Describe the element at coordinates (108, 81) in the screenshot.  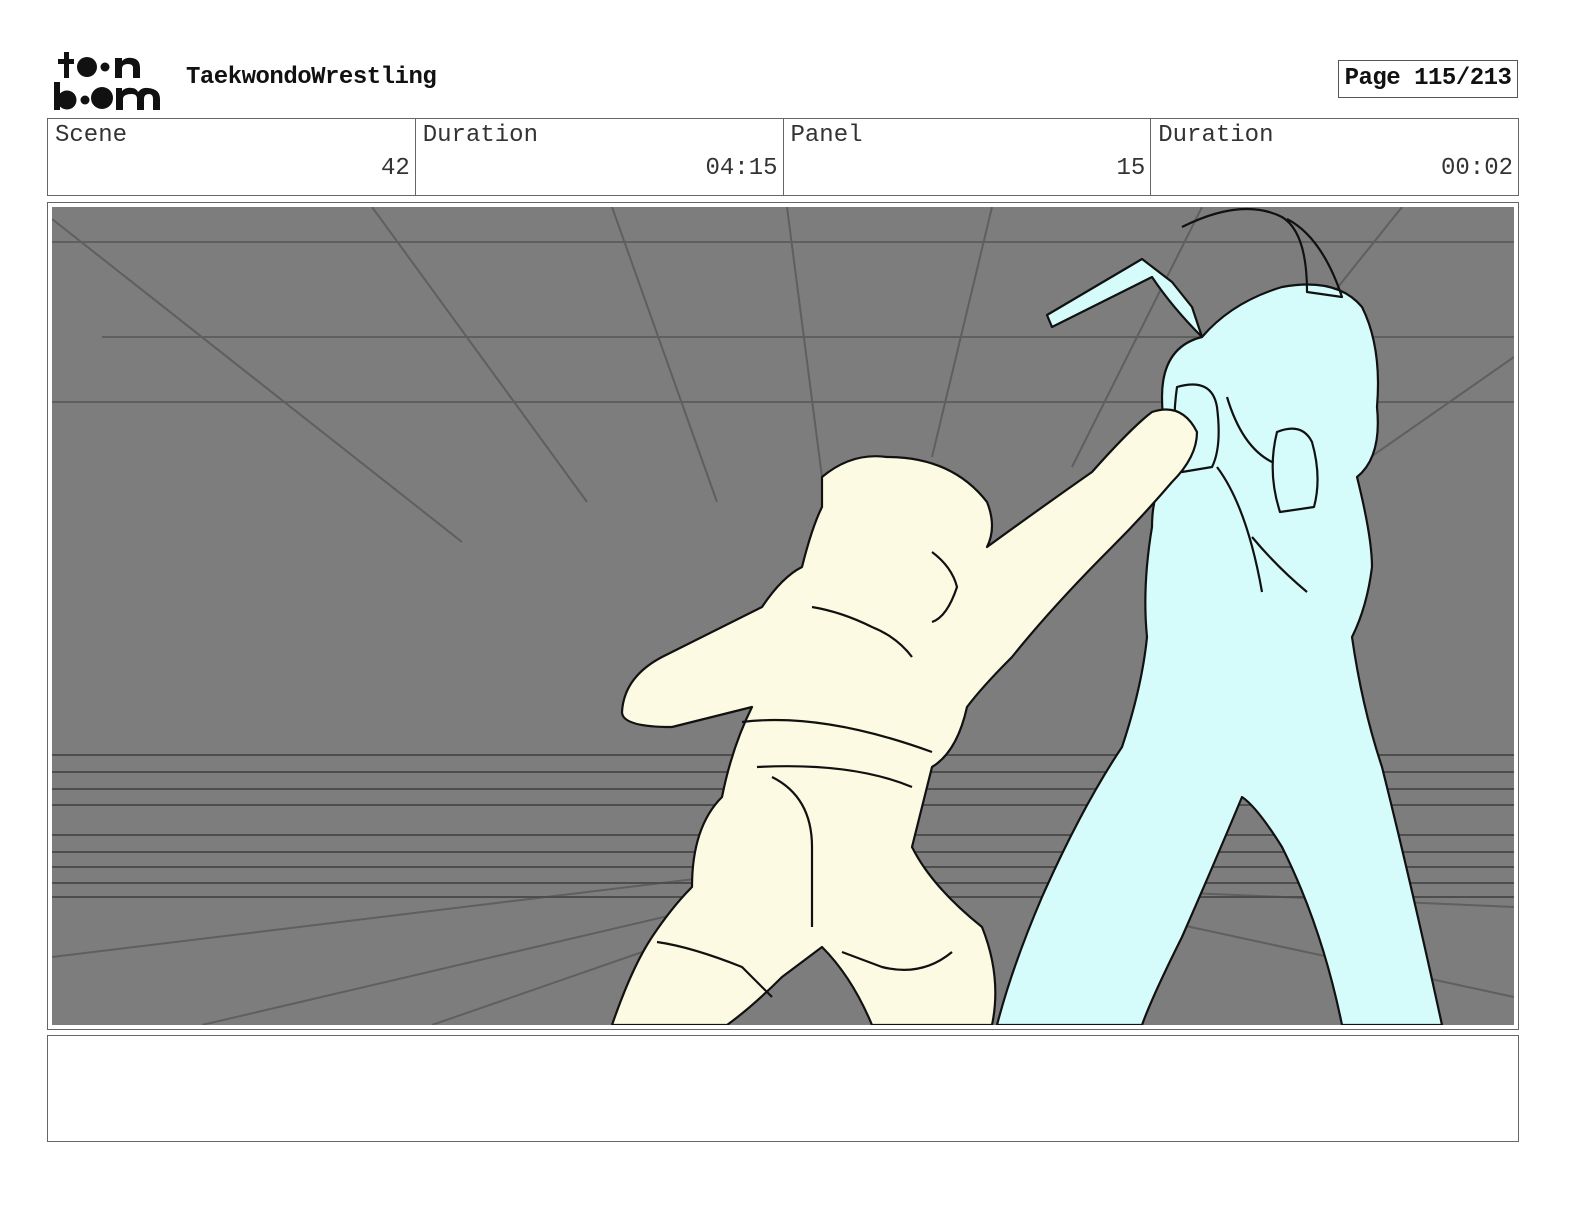
I see `toon-boom-logo` at that location.